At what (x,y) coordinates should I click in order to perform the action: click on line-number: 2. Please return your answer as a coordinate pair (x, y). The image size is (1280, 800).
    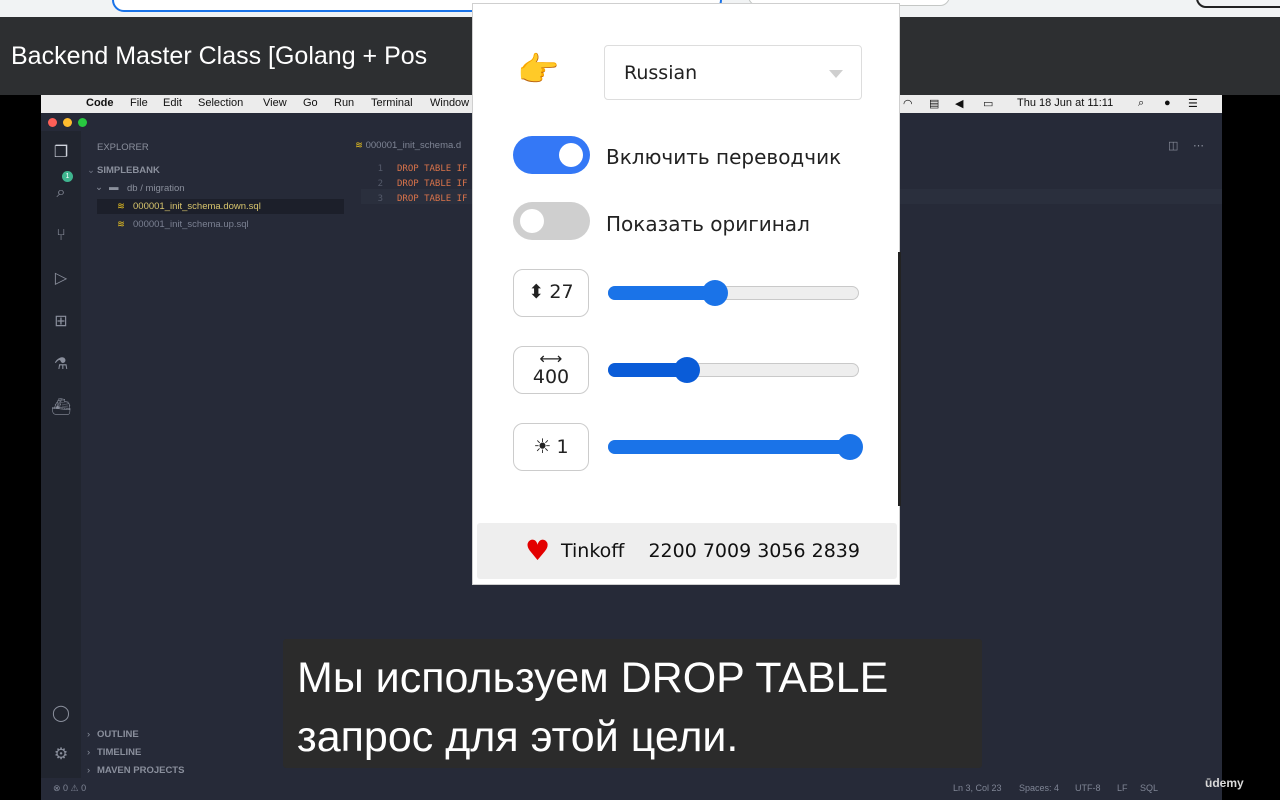
    Looking at the image, I should click on (380, 184).